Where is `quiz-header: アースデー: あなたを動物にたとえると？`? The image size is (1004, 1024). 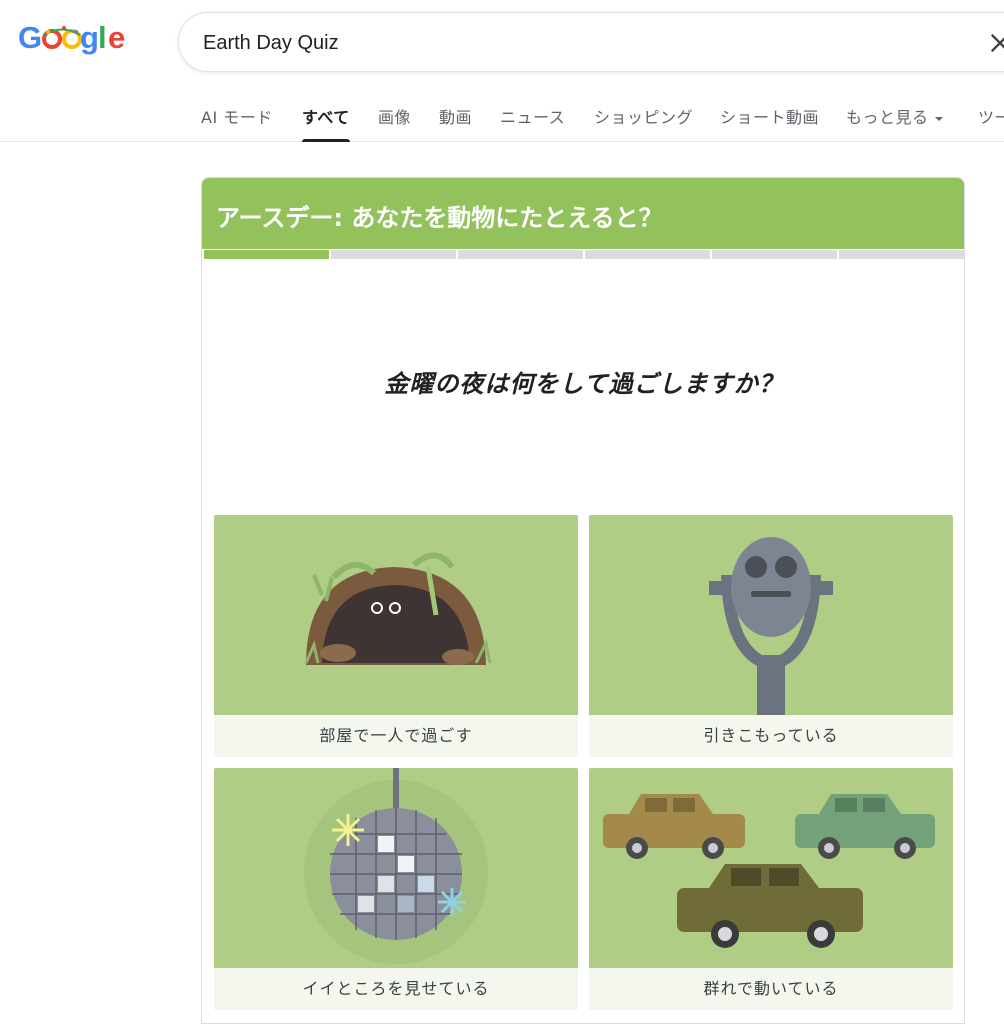
quiz-header: アースデー: あなたを動物にたとえると？ is located at coordinates (583, 213).